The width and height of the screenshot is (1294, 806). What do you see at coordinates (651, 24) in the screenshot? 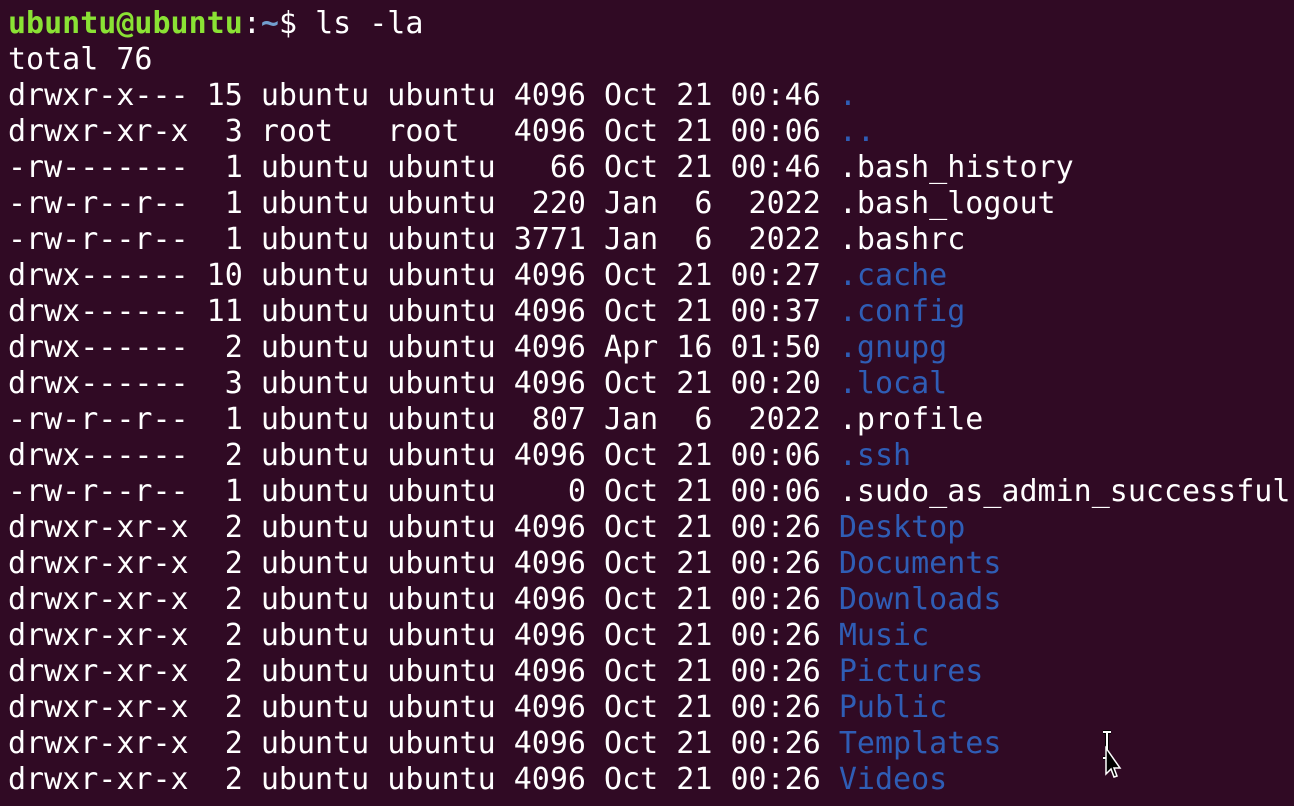
I see `prompt-line: ubuntu@ubuntu: ~ $ ls -la` at bounding box center [651, 24].